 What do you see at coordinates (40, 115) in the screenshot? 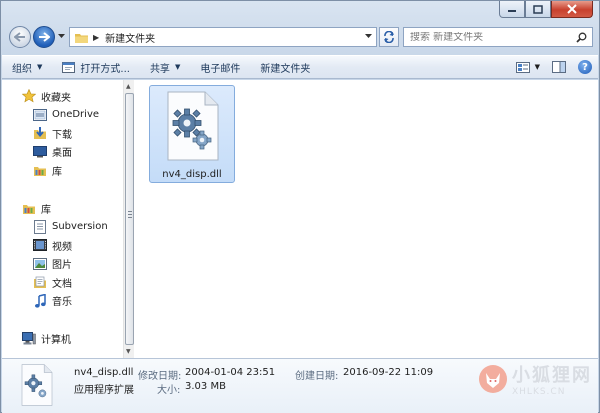
I see `onedrive-icon` at bounding box center [40, 115].